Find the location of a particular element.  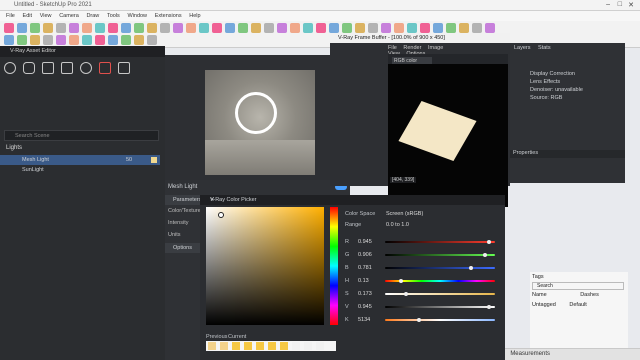

saturation-value-field is located at coordinates (265, 266).